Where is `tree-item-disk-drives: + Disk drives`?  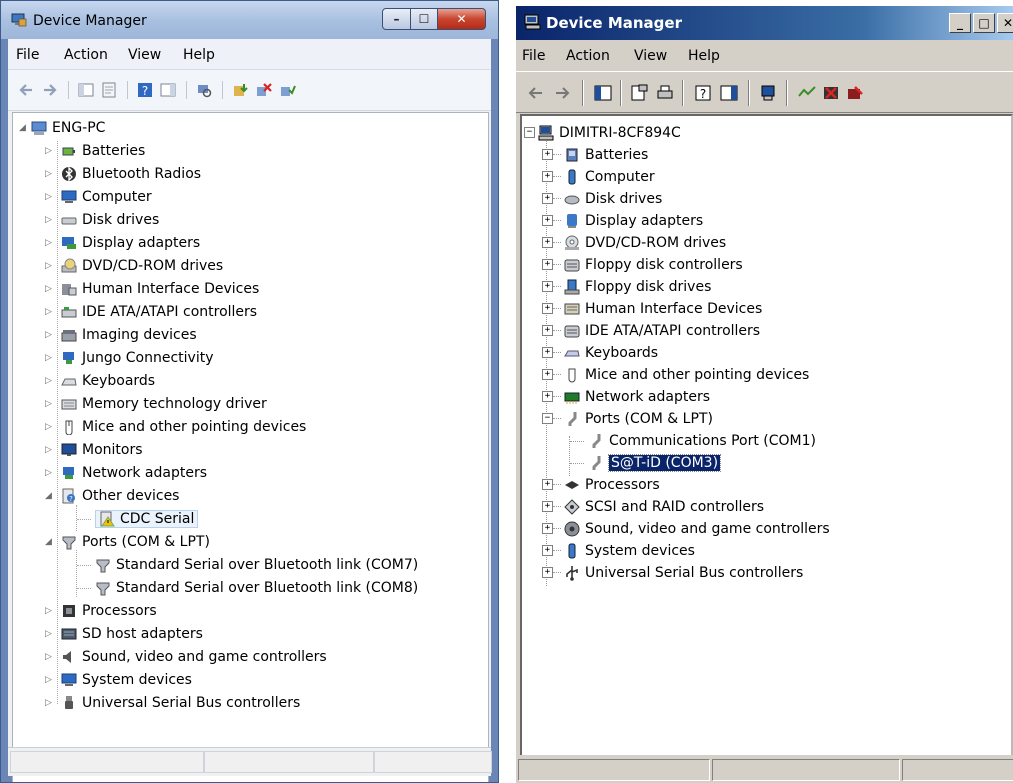
tree-item-disk-drives: + Disk drives is located at coordinates (602, 198).